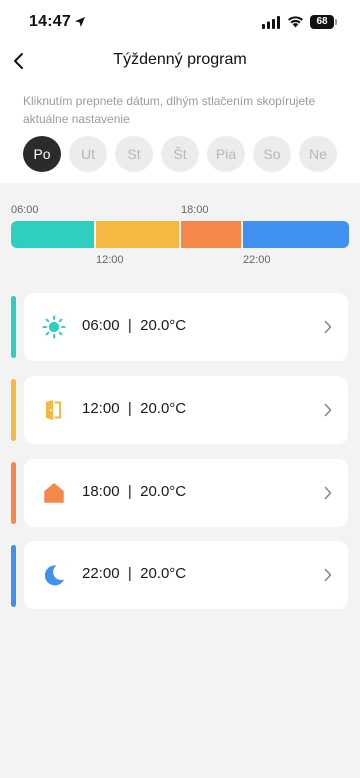 This screenshot has height=778, width=360. I want to click on schedule-item-morning: 06:00 | 20.0°C, so click(186, 327).